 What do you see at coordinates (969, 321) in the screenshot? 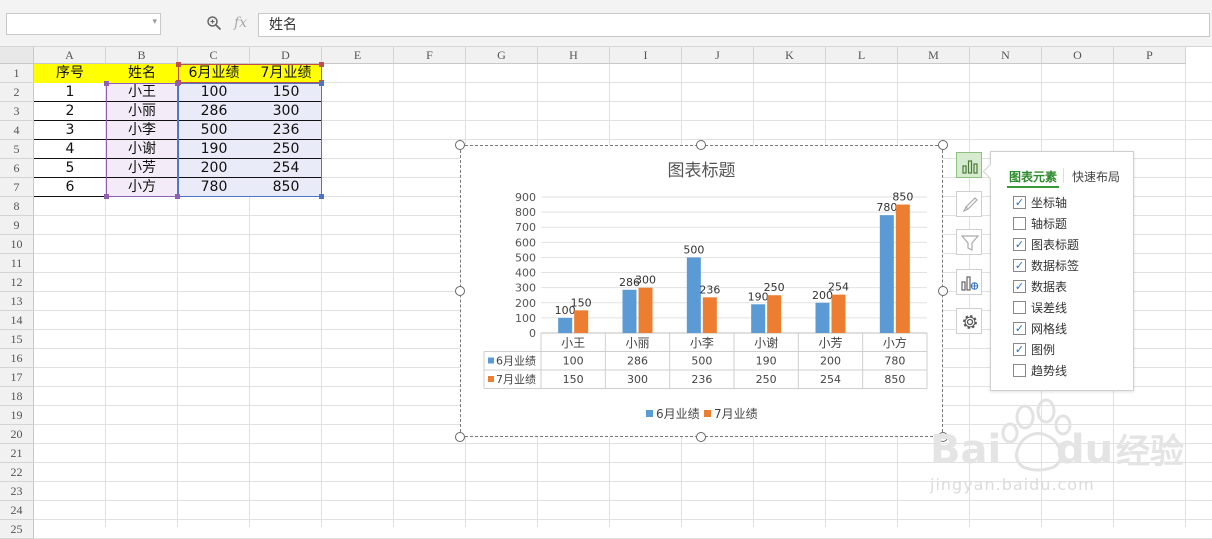
I see `chart-settings-button` at bounding box center [969, 321].